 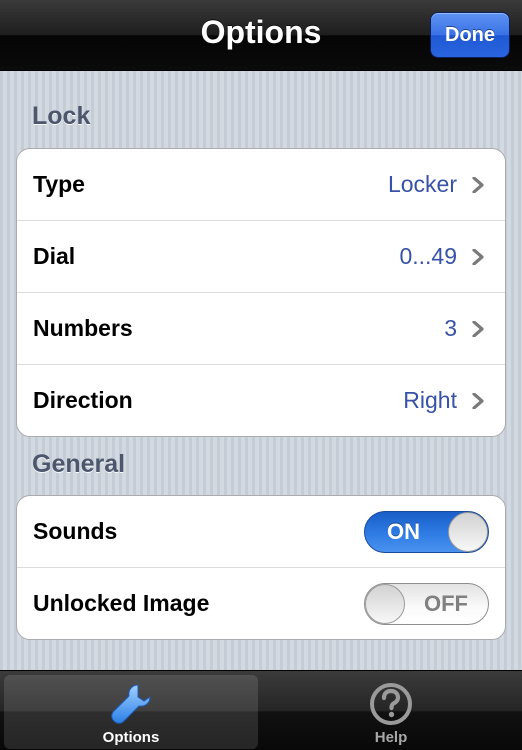 What do you see at coordinates (54, 256) in the screenshot?
I see `row-label: Dial` at bounding box center [54, 256].